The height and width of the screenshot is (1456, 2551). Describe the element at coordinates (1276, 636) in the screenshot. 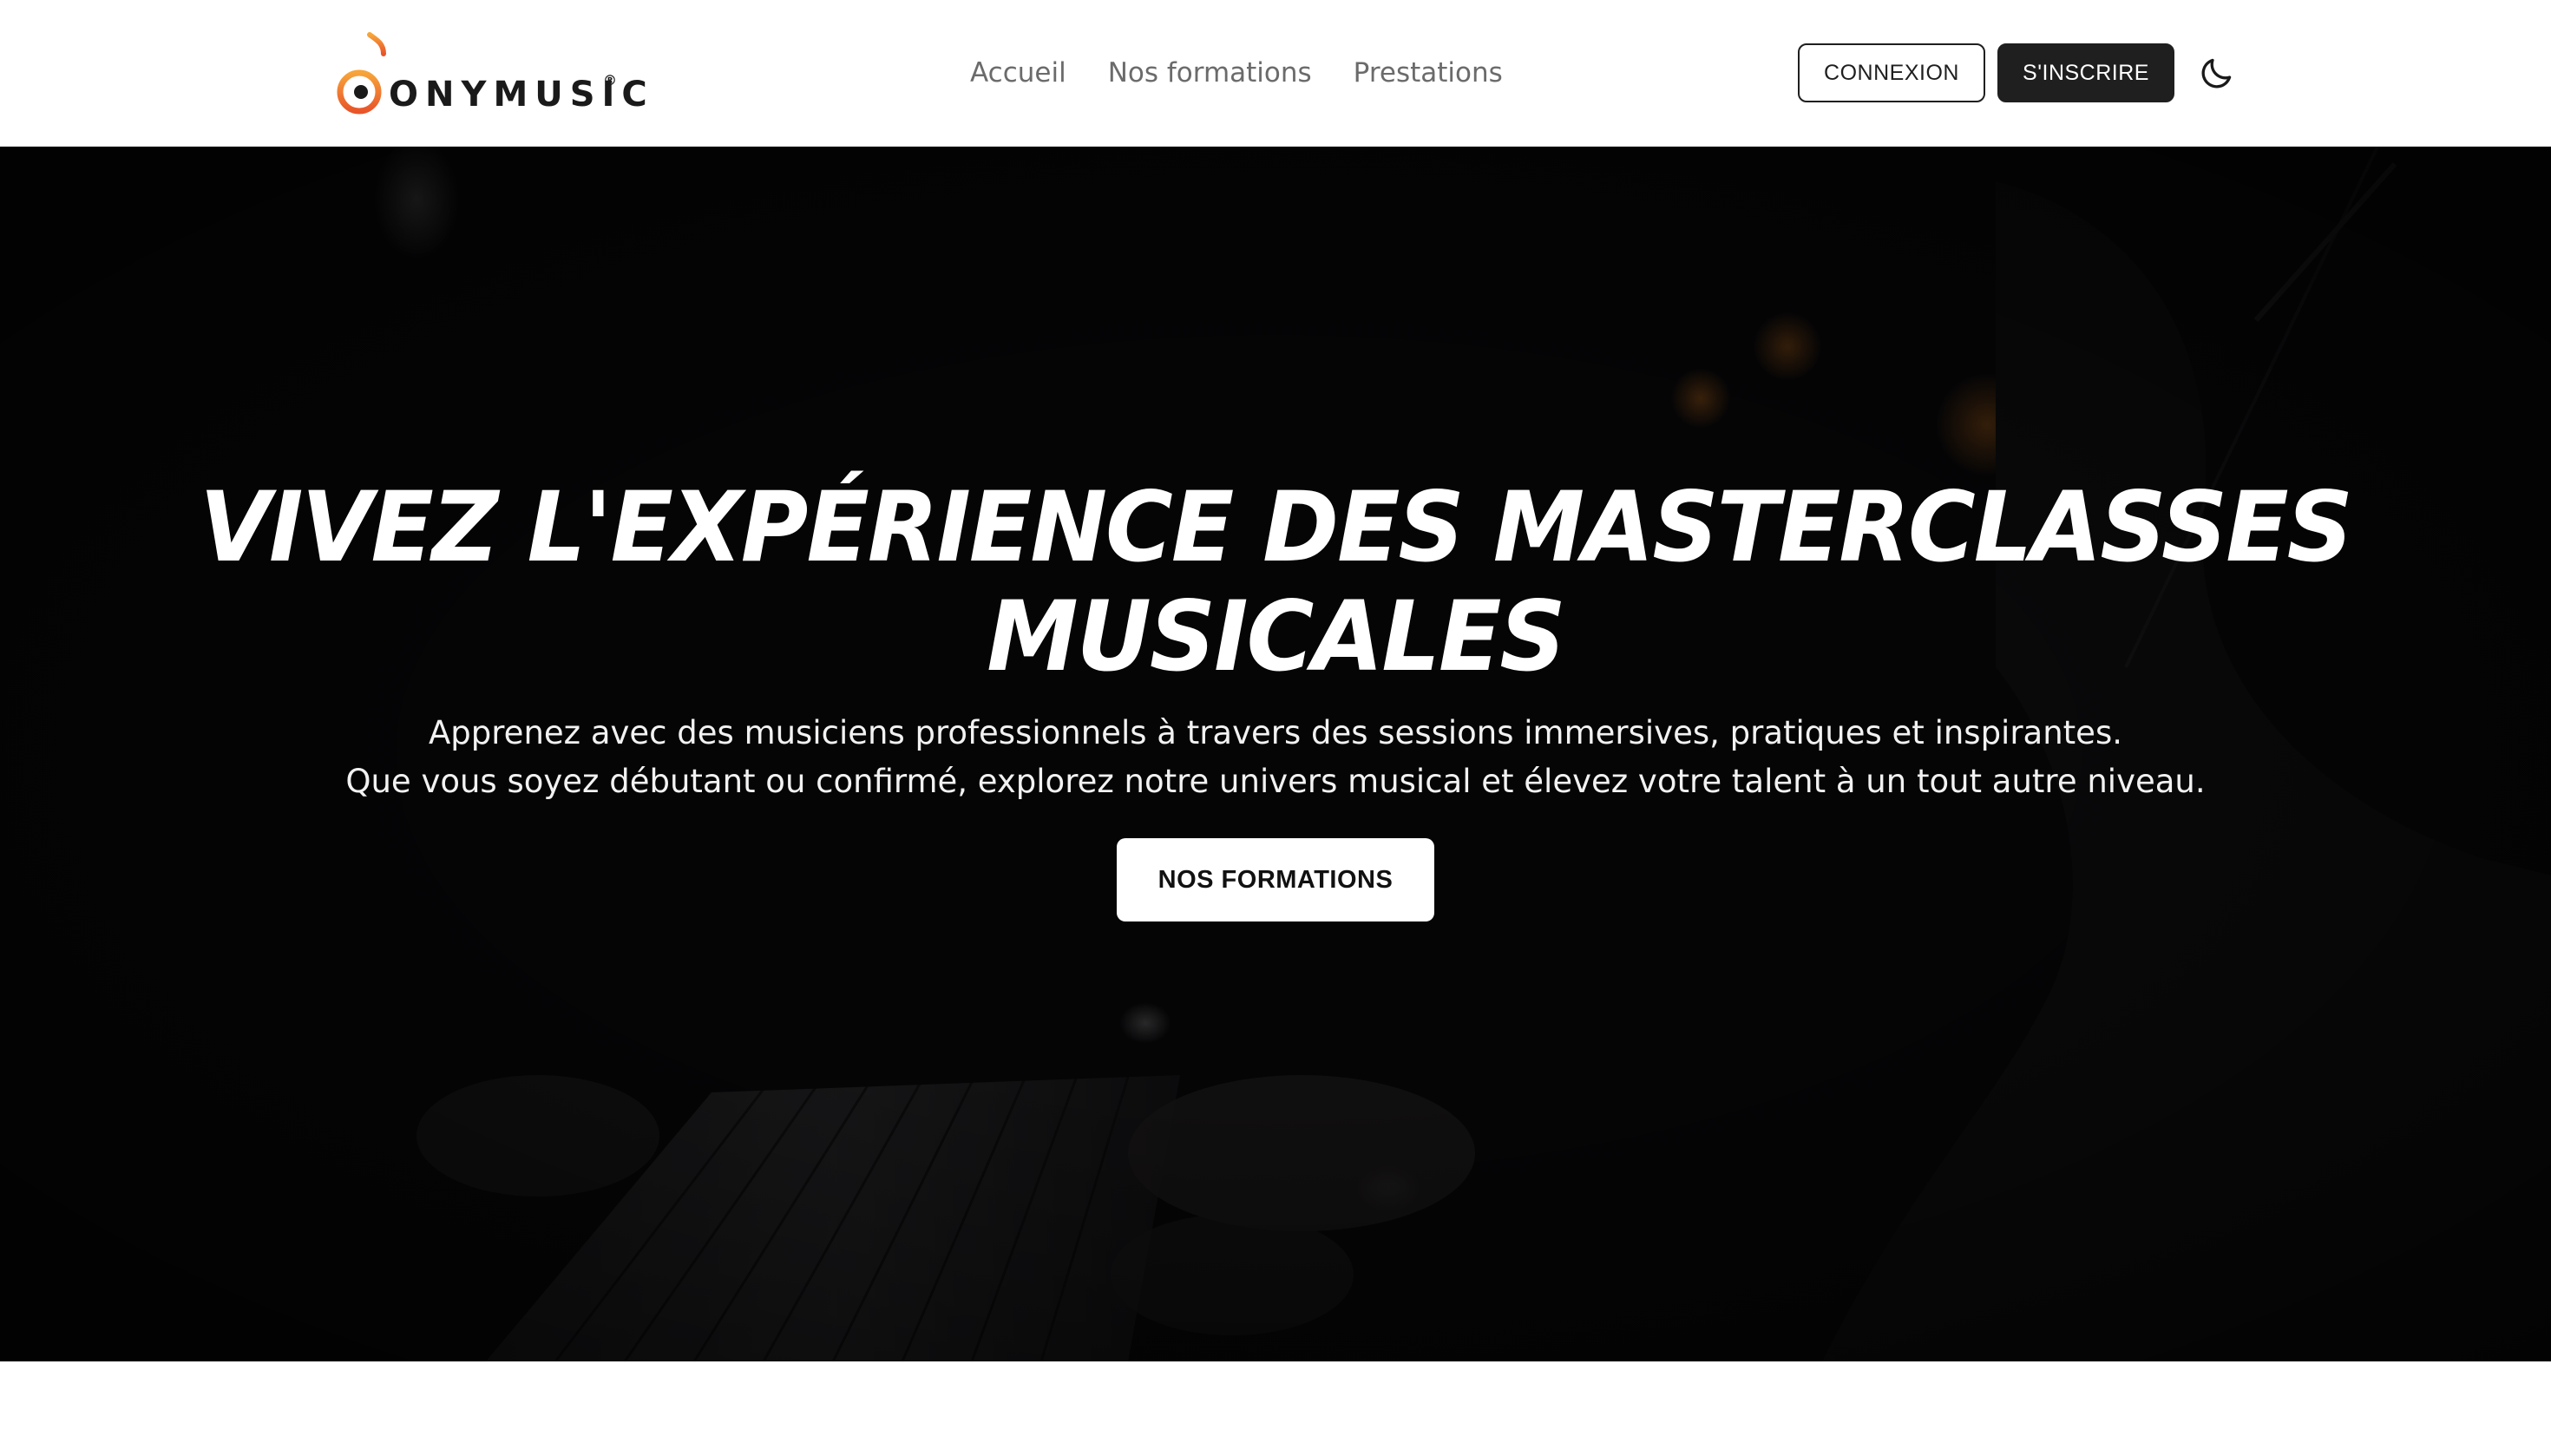

I see `hero-title-line-2: musicales` at that location.